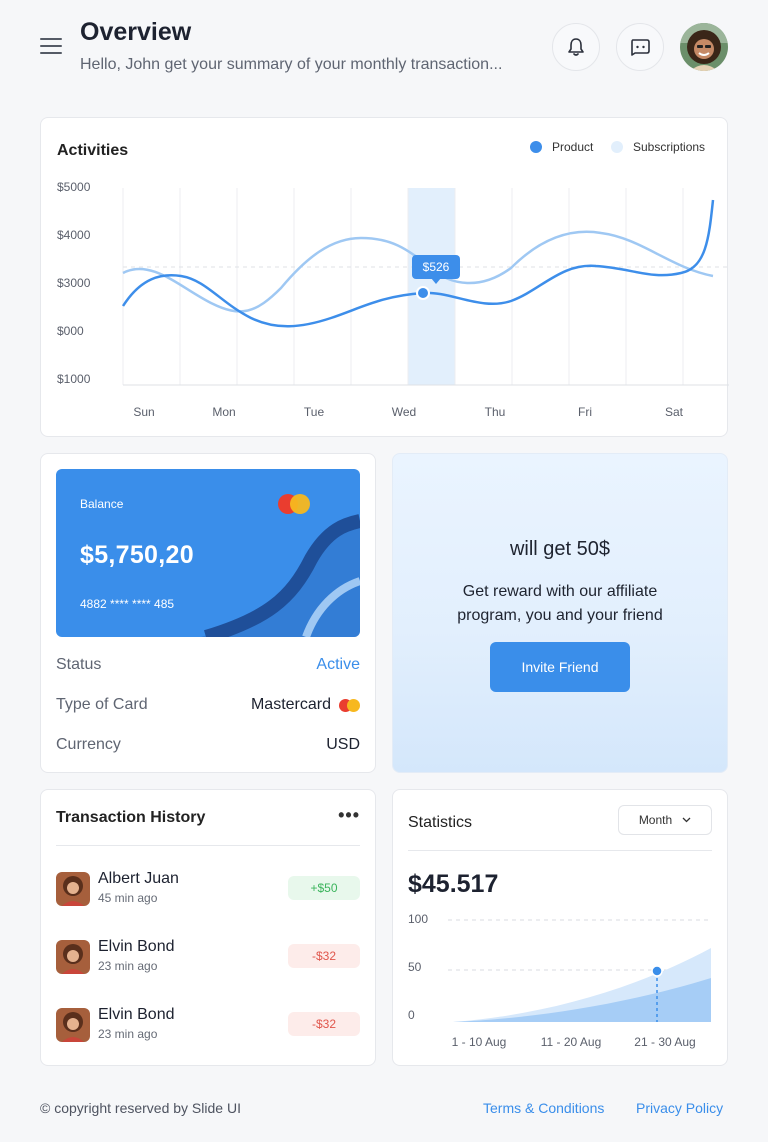 This screenshot has width=768, height=1142. What do you see at coordinates (79, 664) in the screenshot?
I see `status-label: Status` at bounding box center [79, 664].